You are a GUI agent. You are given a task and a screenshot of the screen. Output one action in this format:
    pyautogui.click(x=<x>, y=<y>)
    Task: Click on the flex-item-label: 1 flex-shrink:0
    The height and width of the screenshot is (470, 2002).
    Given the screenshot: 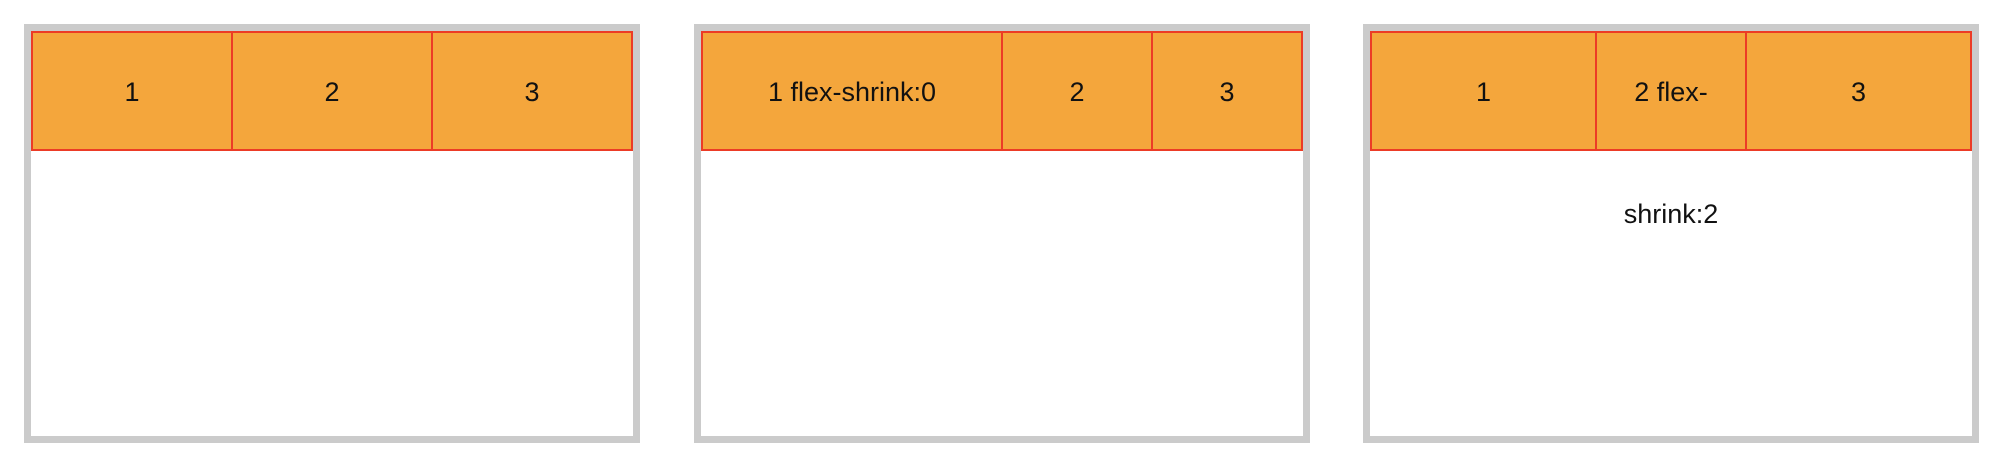 What is the action you would take?
    pyautogui.click(x=852, y=92)
    